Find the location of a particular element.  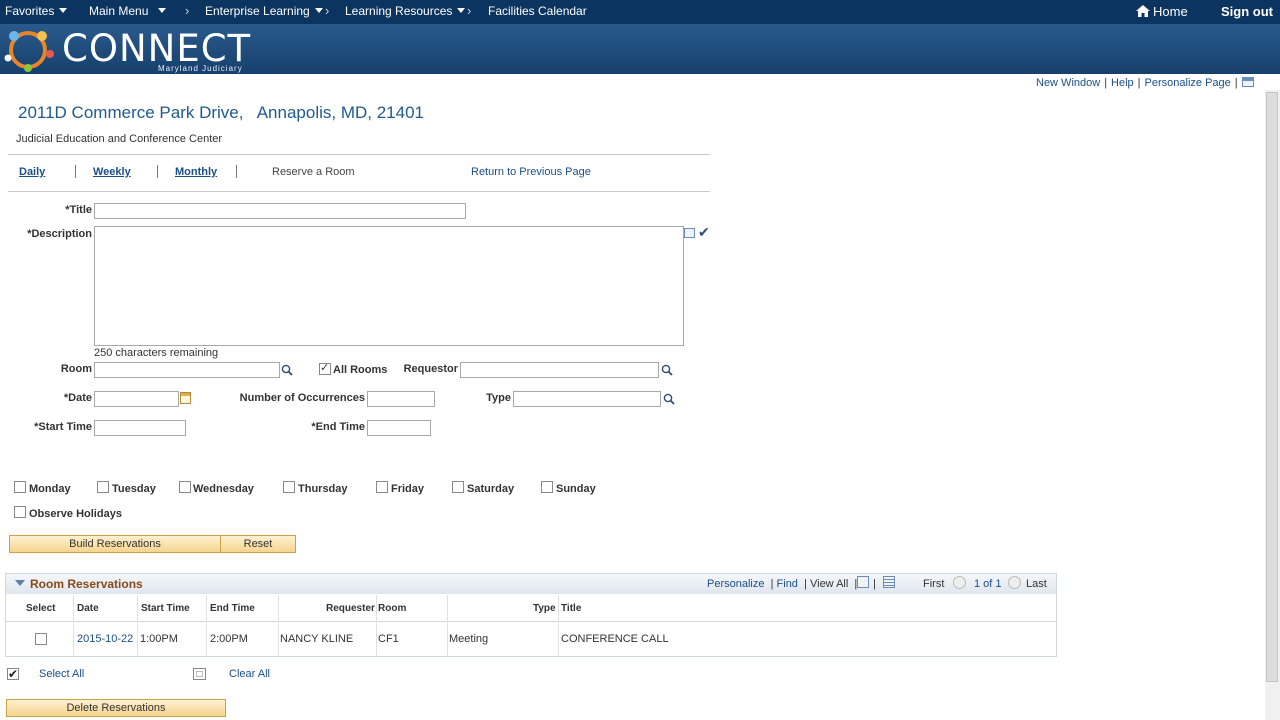

tuesday-checkbox is located at coordinates (103, 487).